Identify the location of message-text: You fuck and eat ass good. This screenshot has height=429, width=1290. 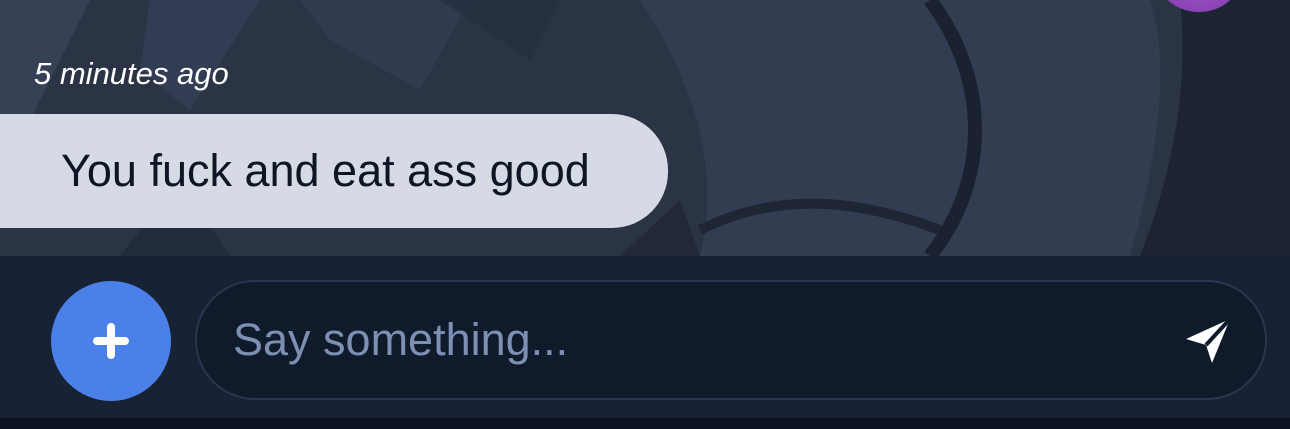
(325, 170).